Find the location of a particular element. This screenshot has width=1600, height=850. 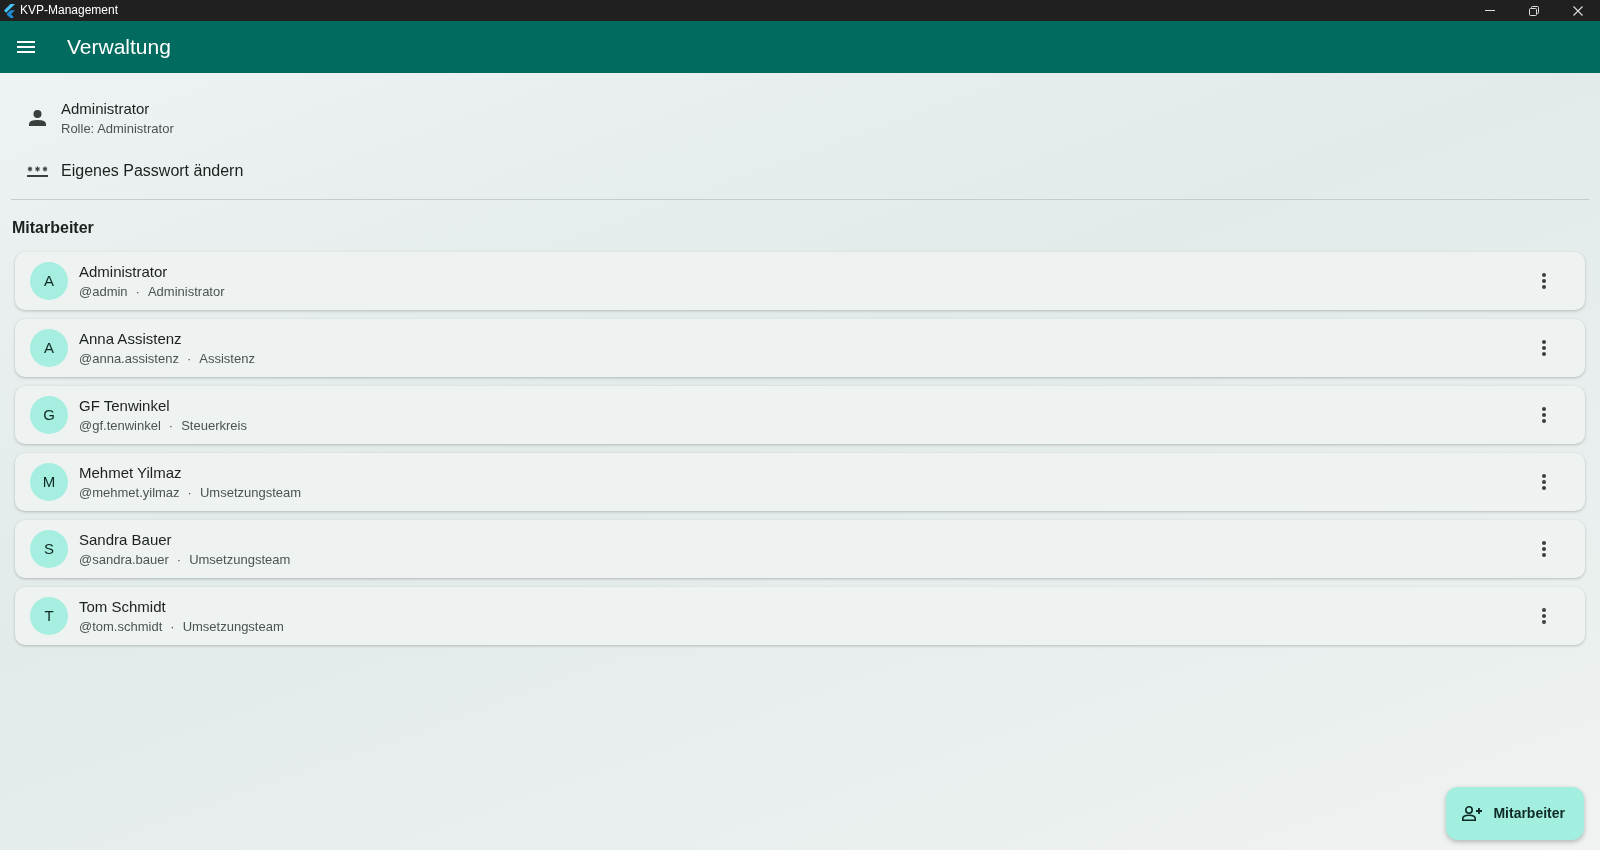

close-icon is located at coordinates (1578, 10).